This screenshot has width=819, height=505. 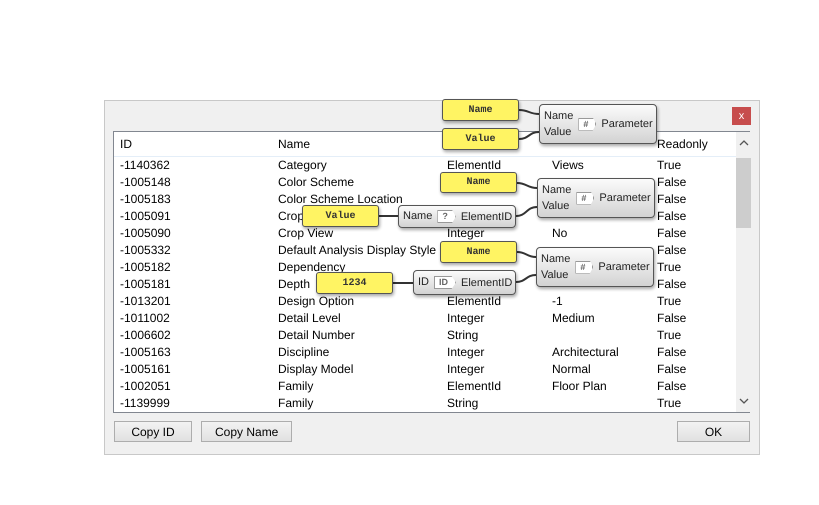 I want to click on table-cell: -1005090, so click(x=145, y=233).